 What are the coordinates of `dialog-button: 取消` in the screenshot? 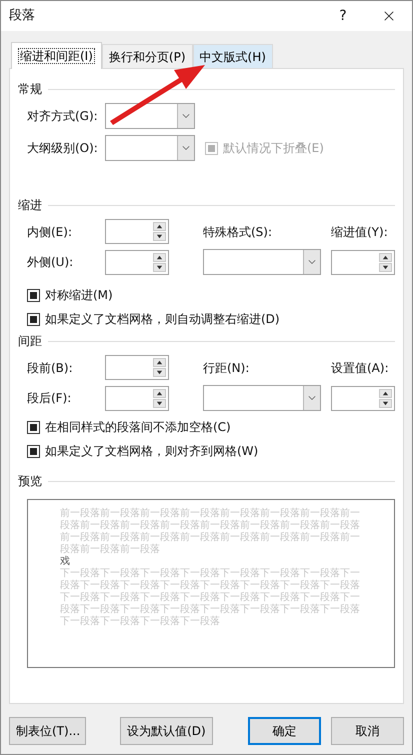 It's located at (367, 731).